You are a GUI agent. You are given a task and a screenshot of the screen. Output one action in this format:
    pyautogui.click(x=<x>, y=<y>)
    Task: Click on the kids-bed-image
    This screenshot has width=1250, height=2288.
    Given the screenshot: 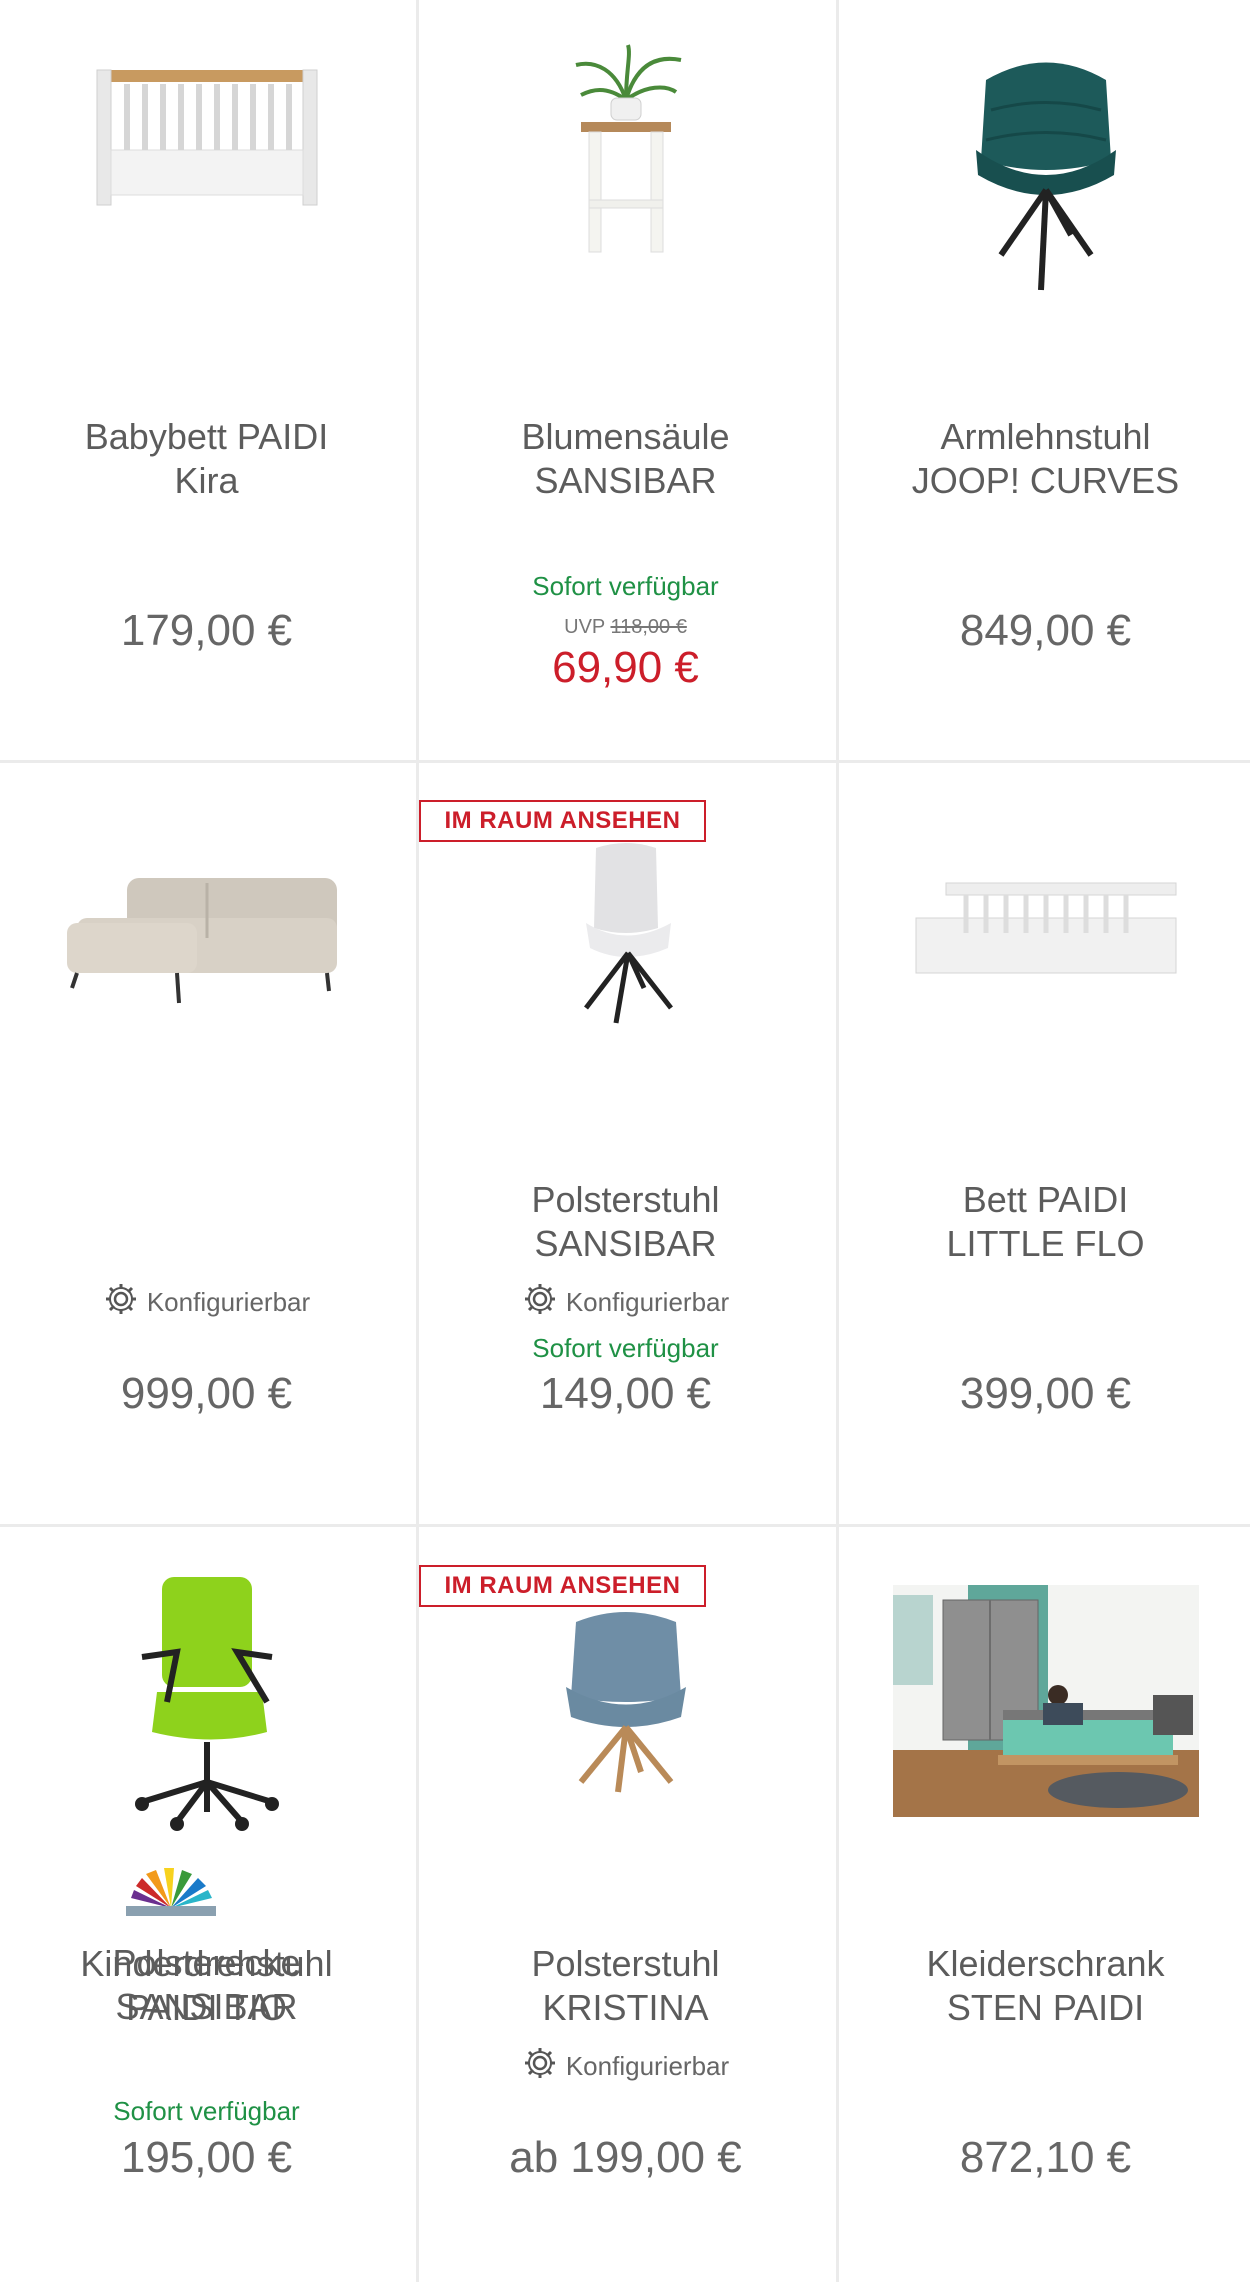 What is the action you would take?
    pyautogui.click(x=1044, y=1023)
    